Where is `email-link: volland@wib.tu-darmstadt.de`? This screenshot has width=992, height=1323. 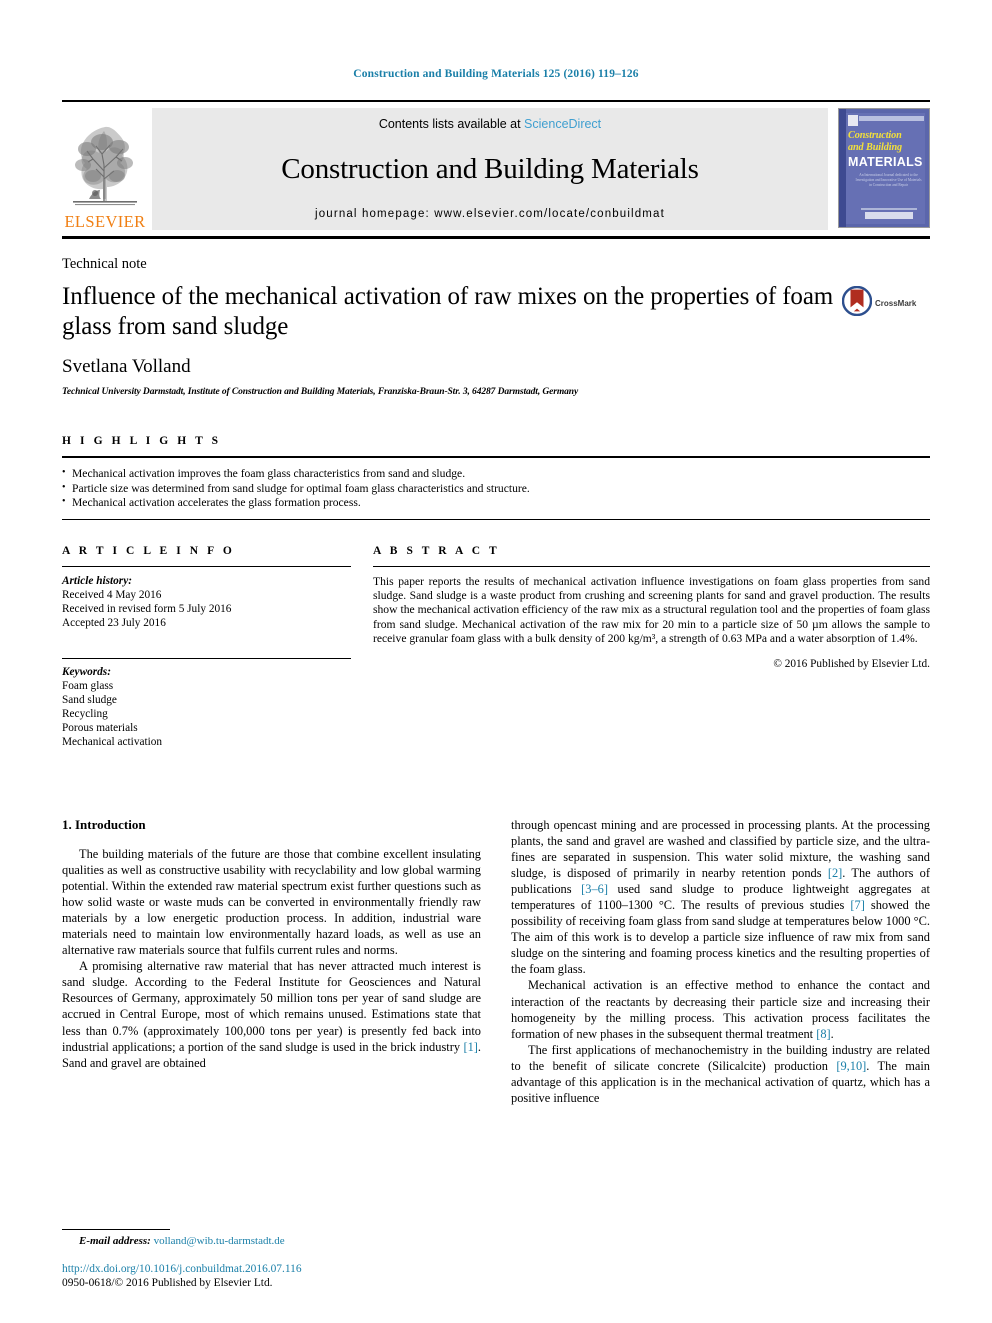 email-link: volland@wib.tu-darmstadt.de is located at coordinates (219, 1241).